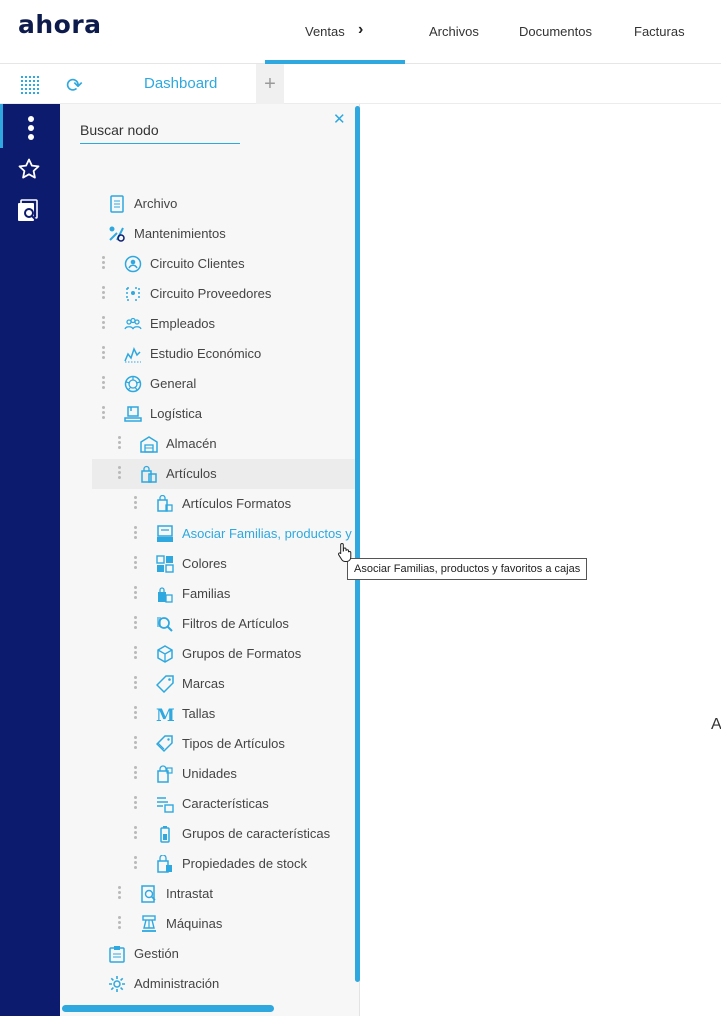 Image resolution: width=721 pixels, height=1016 pixels. I want to click on tree-node: Gestión, so click(208, 954).